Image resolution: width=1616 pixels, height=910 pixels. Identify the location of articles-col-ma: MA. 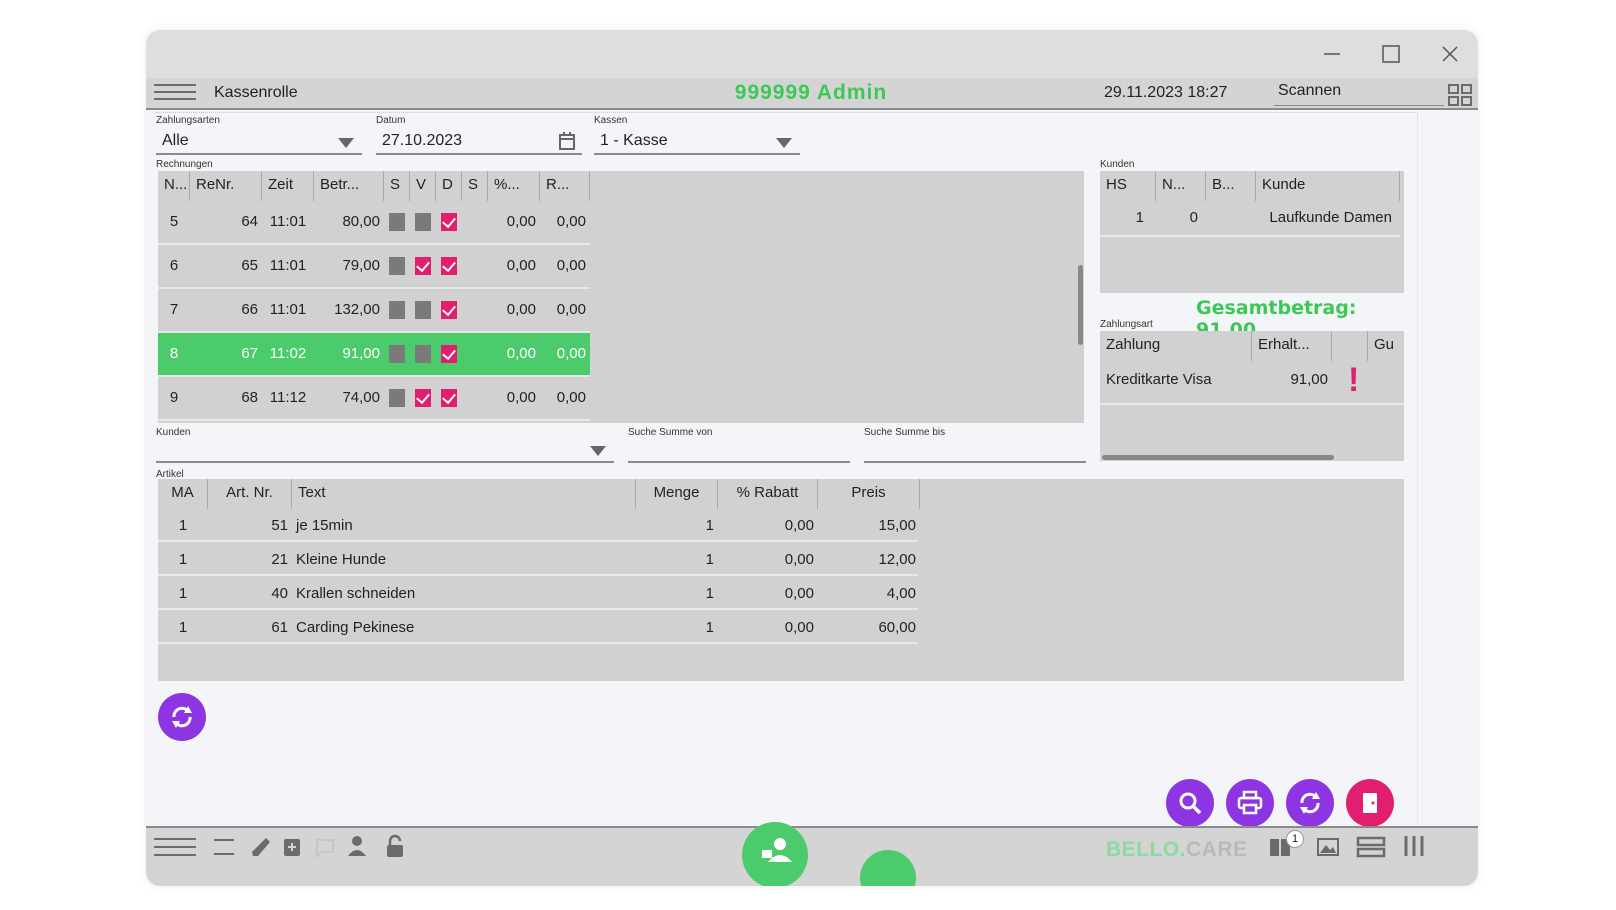
(183, 494).